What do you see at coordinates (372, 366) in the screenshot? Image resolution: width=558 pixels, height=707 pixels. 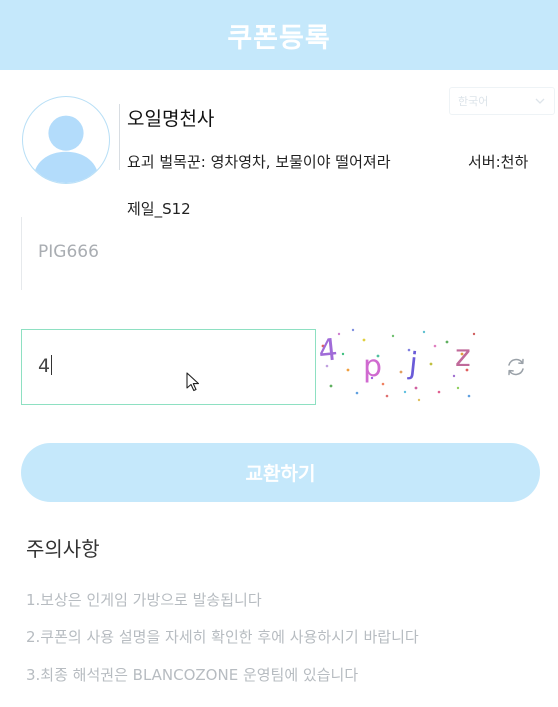 I see `captcha-char: p` at bounding box center [372, 366].